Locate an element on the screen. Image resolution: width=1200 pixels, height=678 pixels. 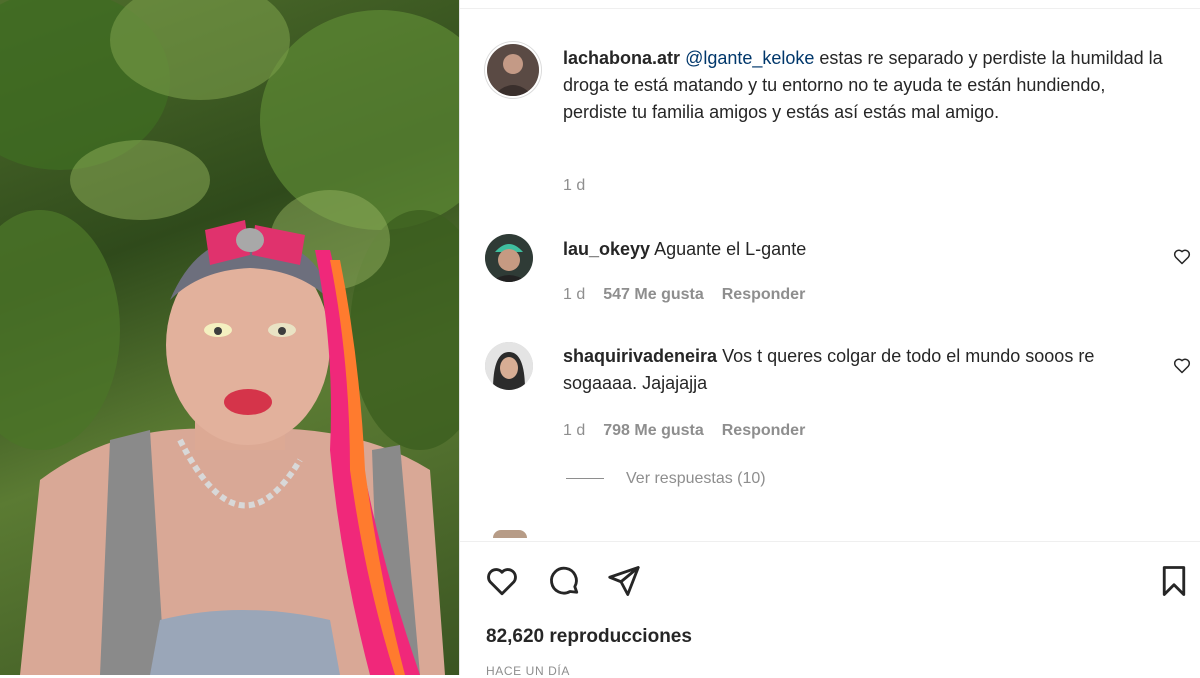
bookmark-icon is located at coordinates (1174, 581).